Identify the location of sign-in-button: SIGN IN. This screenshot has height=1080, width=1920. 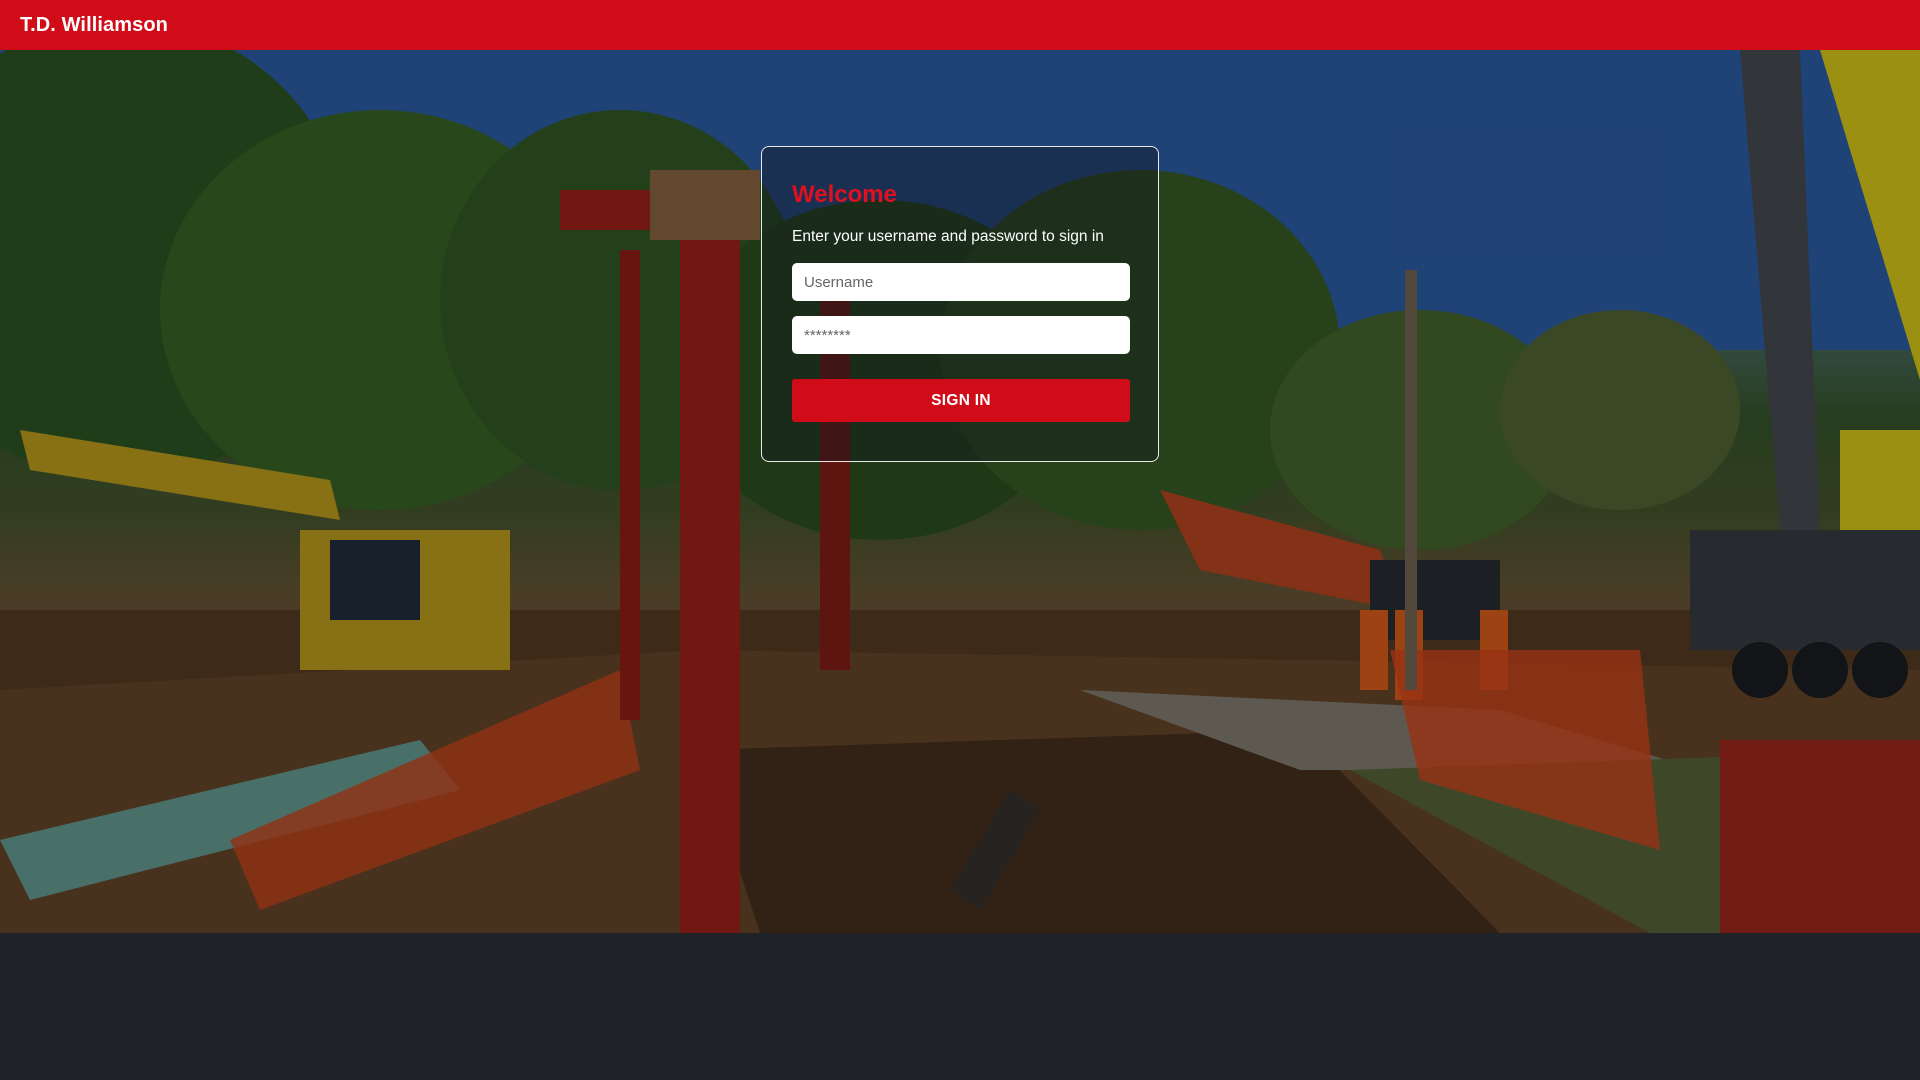
(961, 400).